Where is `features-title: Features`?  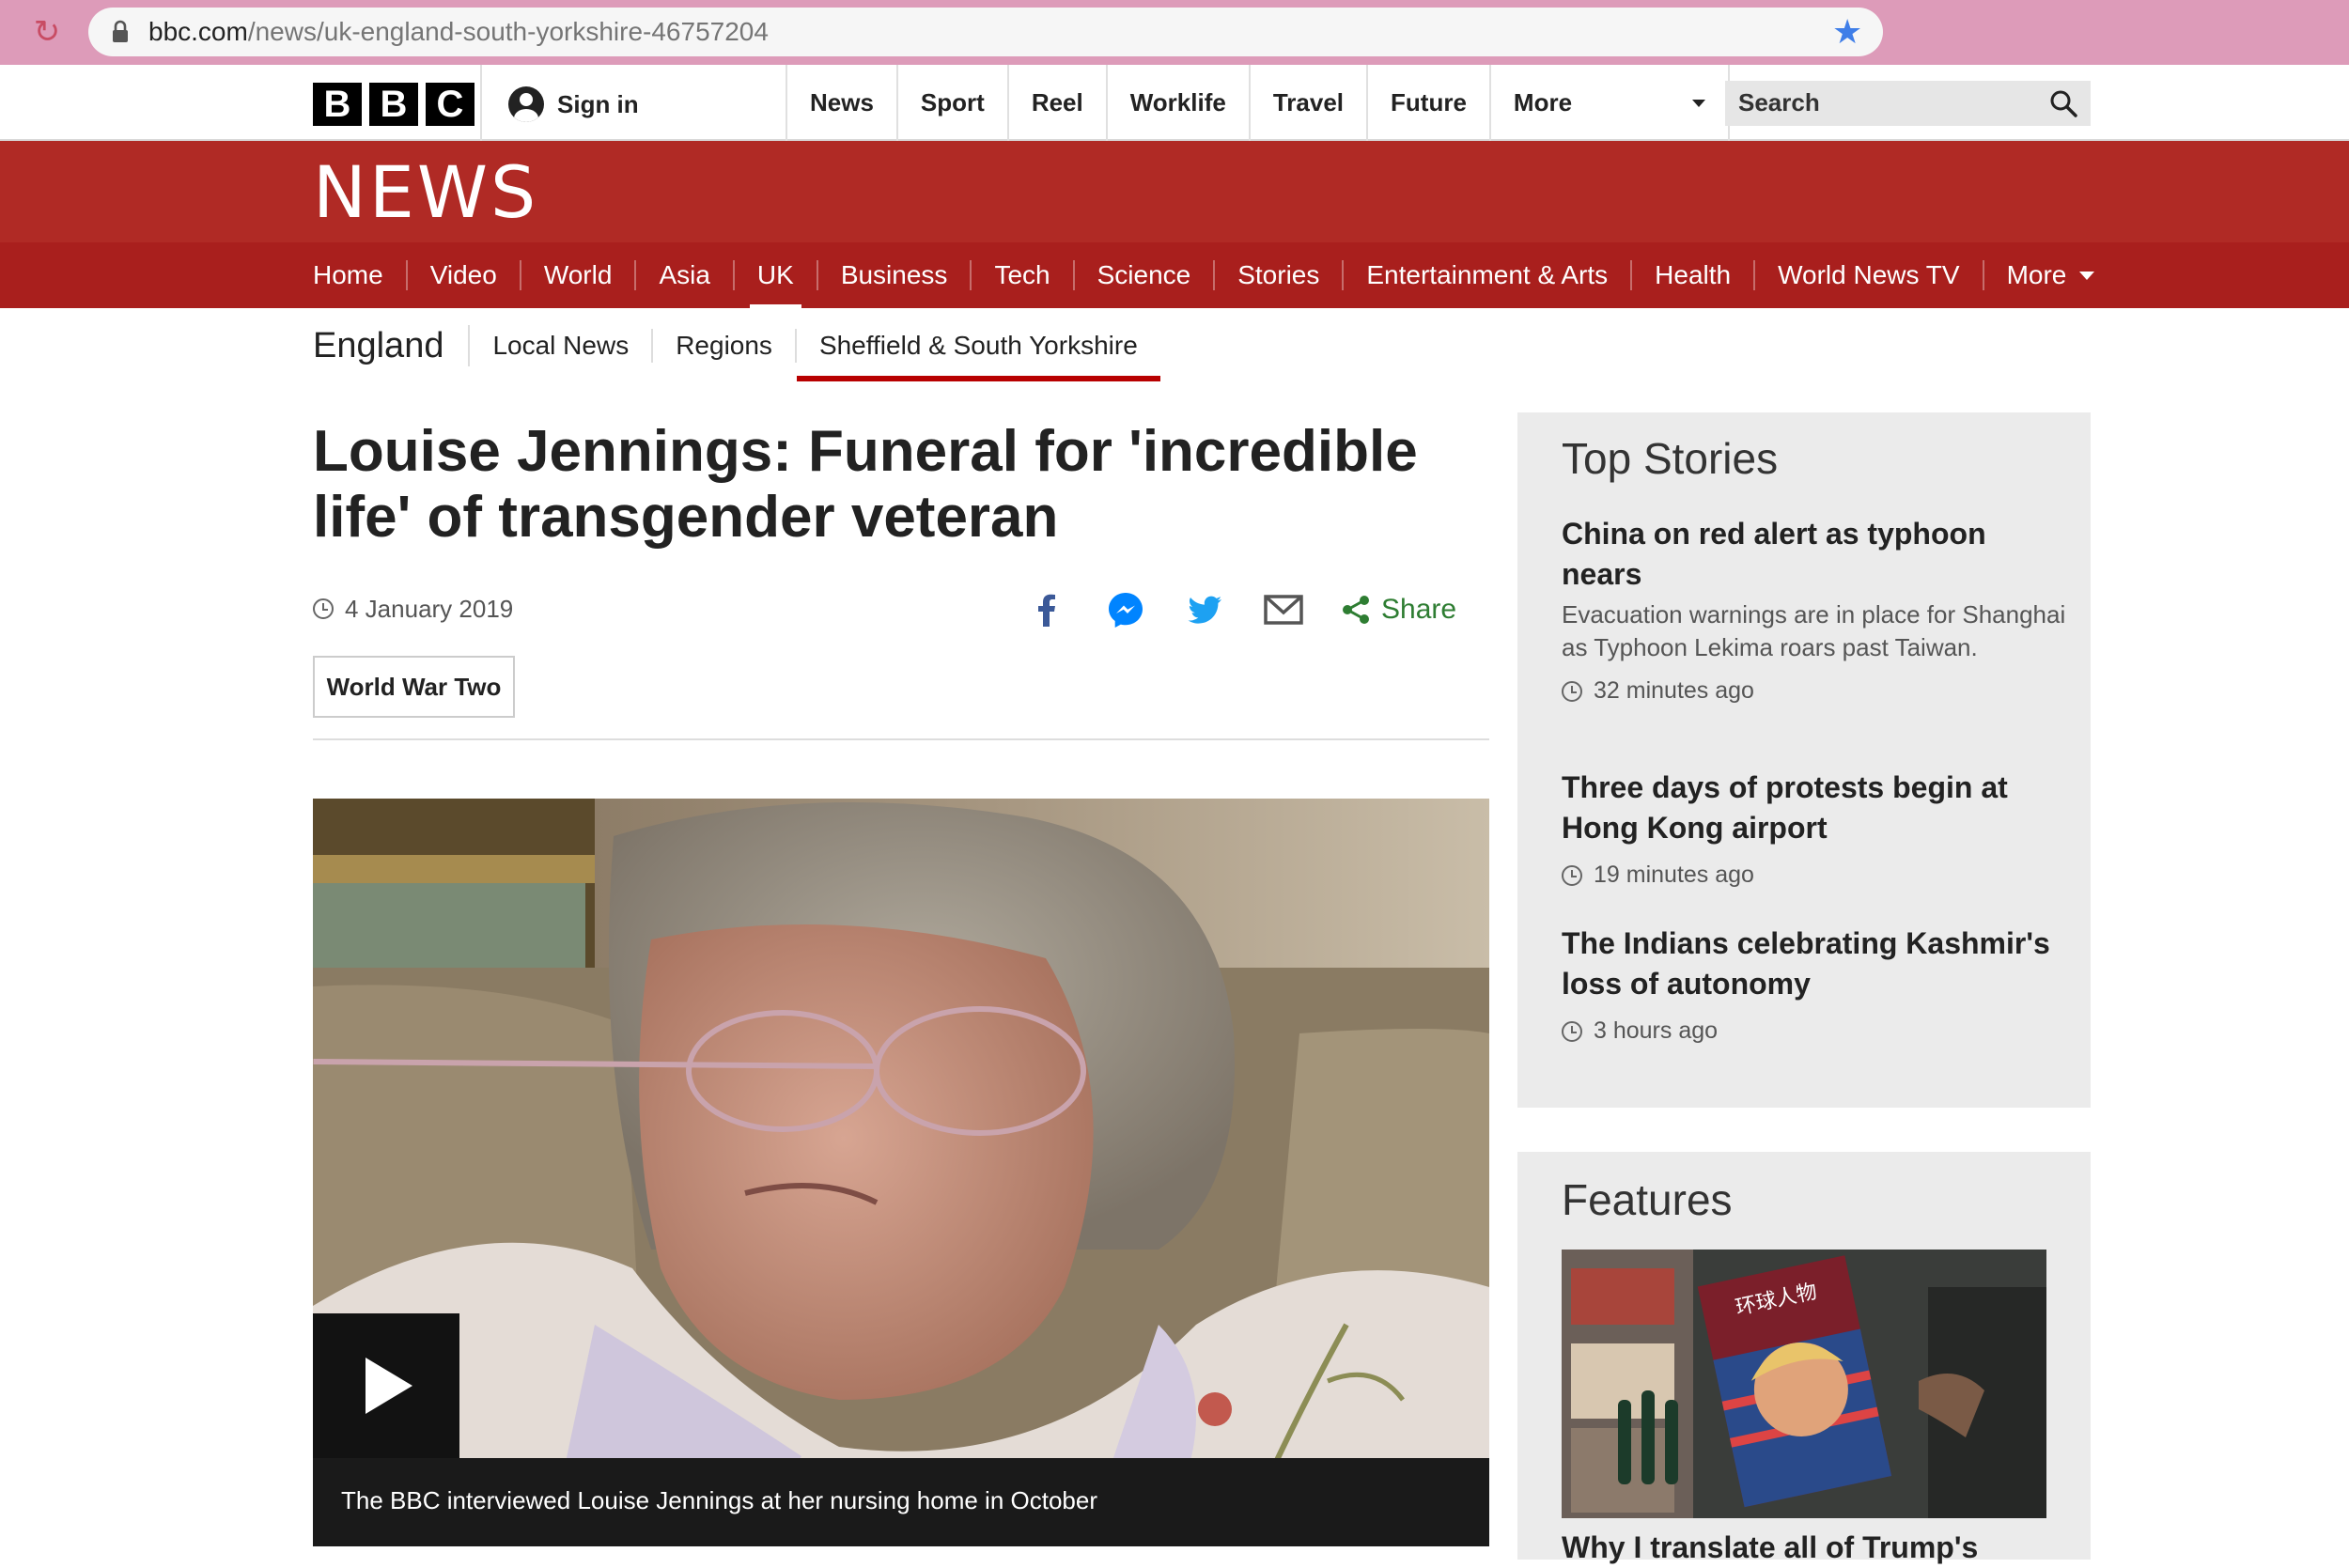 features-title: Features is located at coordinates (1647, 1199).